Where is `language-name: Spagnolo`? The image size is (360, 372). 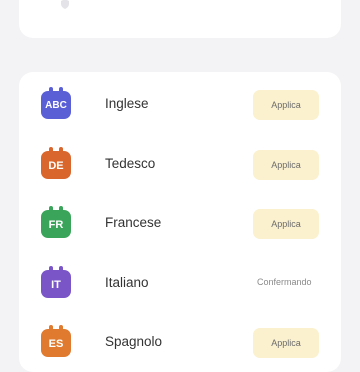 language-name: Spagnolo is located at coordinates (134, 341).